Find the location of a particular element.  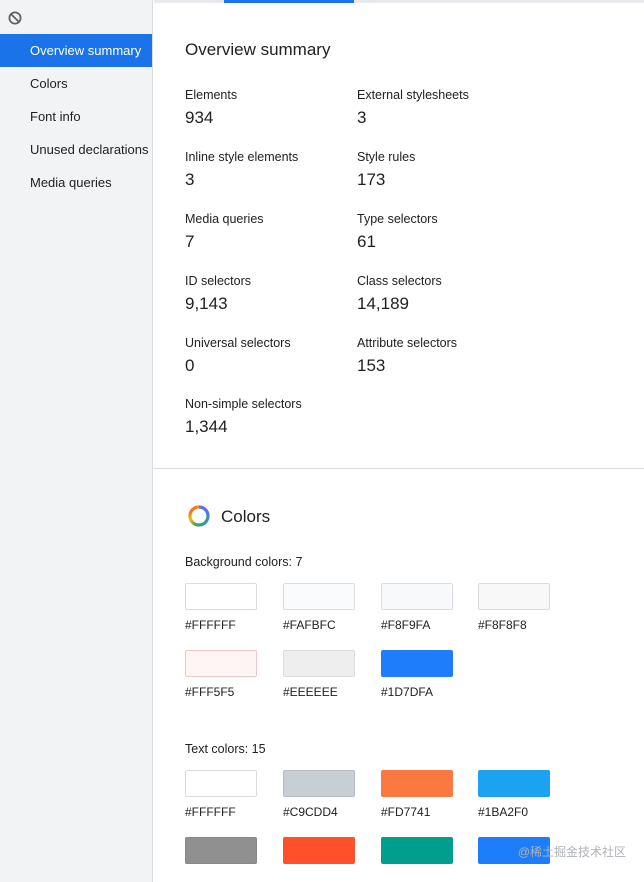

stat-label: Inline style elements is located at coordinates (242, 157).